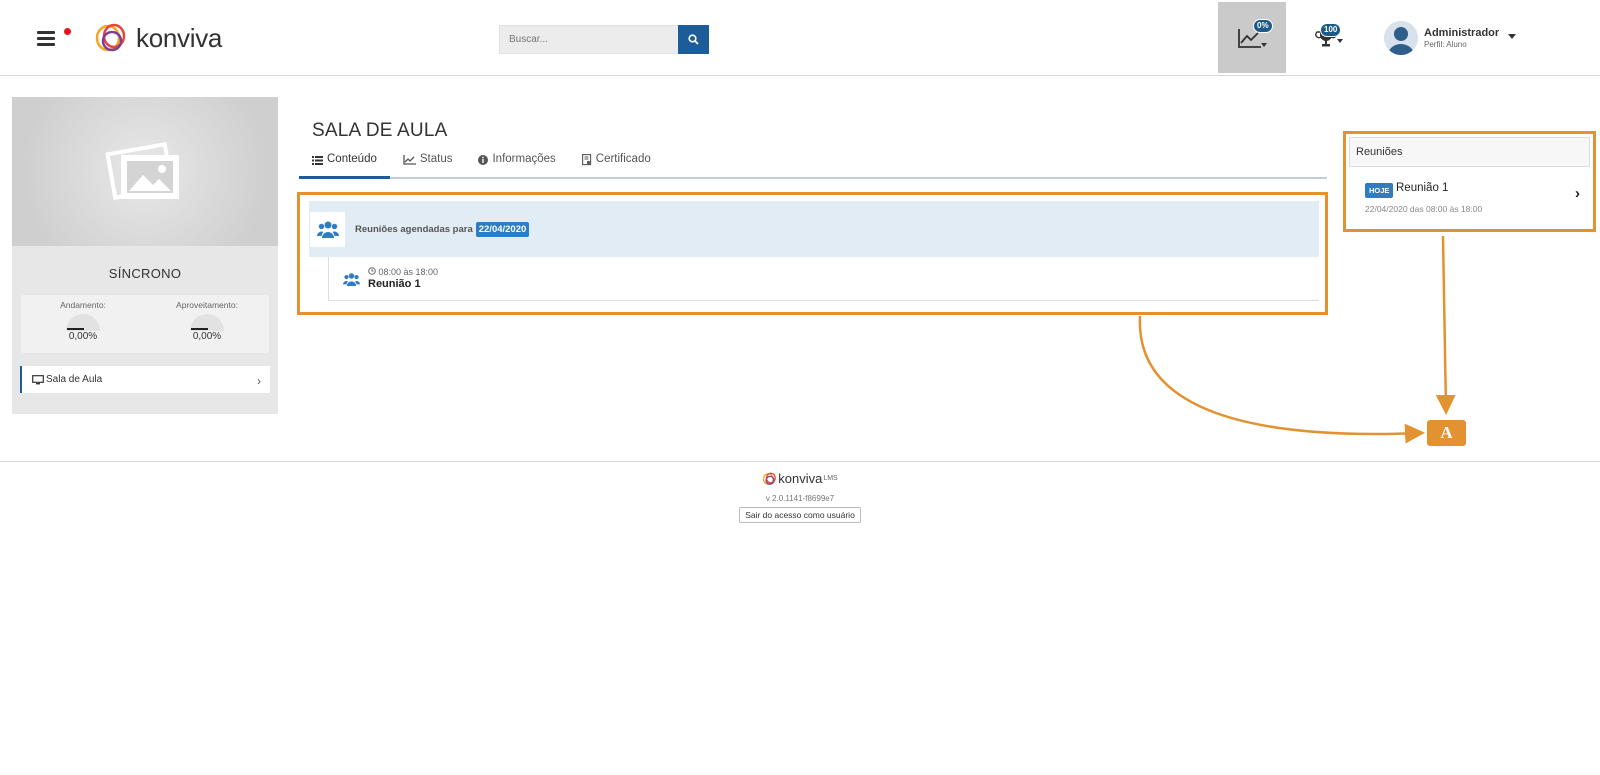 The height and width of the screenshot is (775, 1600). I want to click on user-avatar-icon, so click(1401, 38).